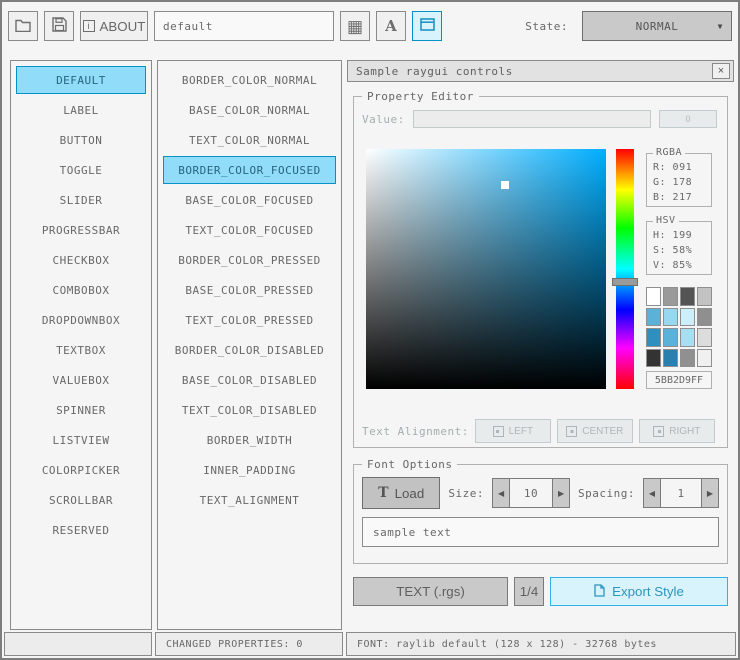 Image resolution: width=740 pixels, height=660 pixels. Describe the element at coordinates (391, 26) in the screenshot. I see `font-view-button: A` at that location.